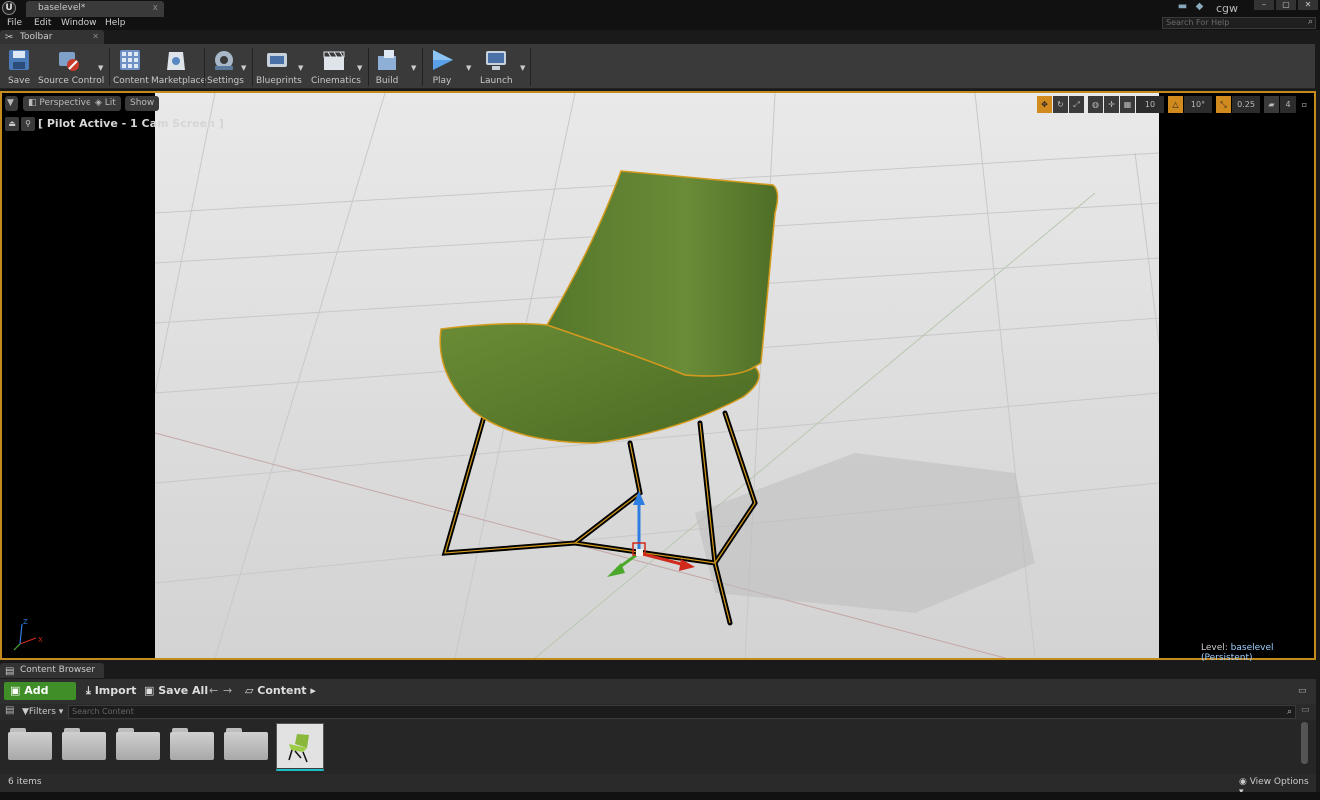  What do you see at coordinates (36, 37) in the screenshot?
I see `toolbar-tab-label: Toolbar` at bounding box center [36, 37].